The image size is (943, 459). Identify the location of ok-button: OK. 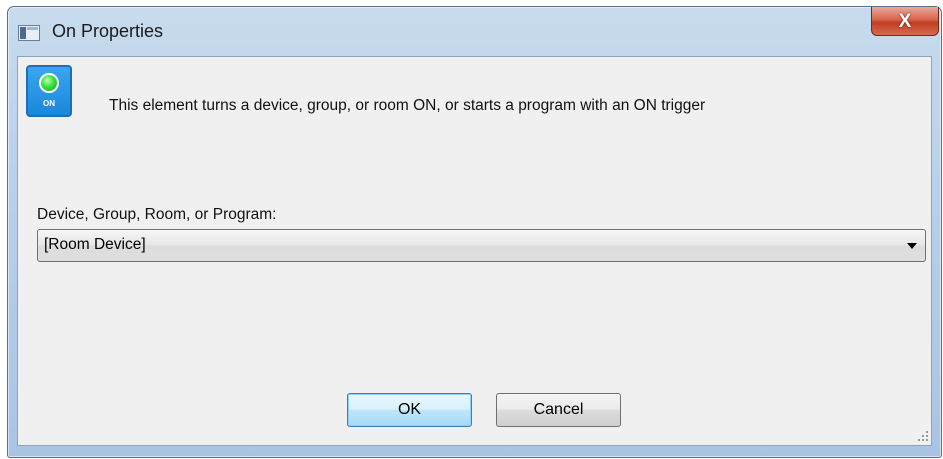
(409, 410).